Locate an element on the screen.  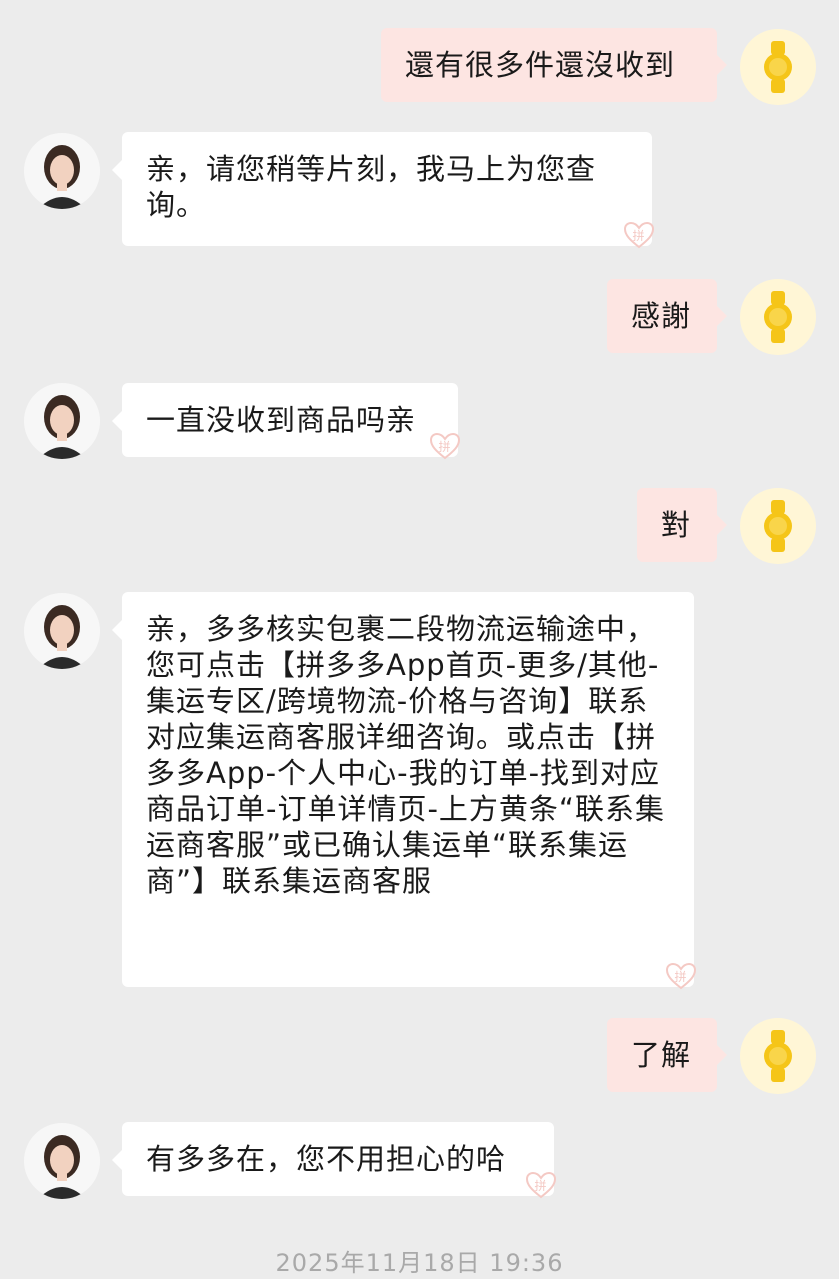
outgoing-message-bubble: 了解 is located at coordinates (667, 1055).